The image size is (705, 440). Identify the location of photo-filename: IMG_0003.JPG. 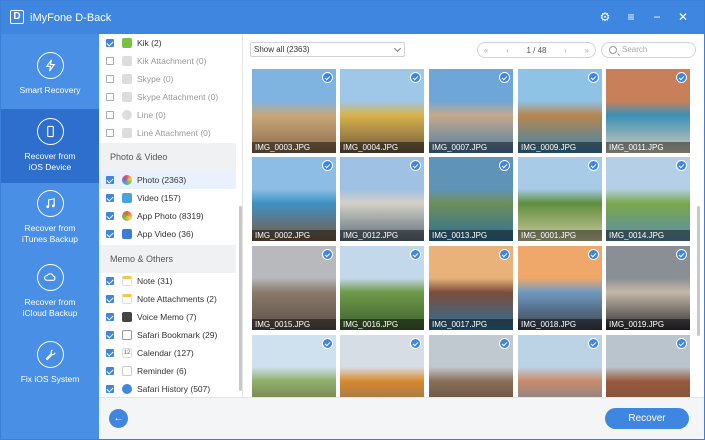
(294, 147).